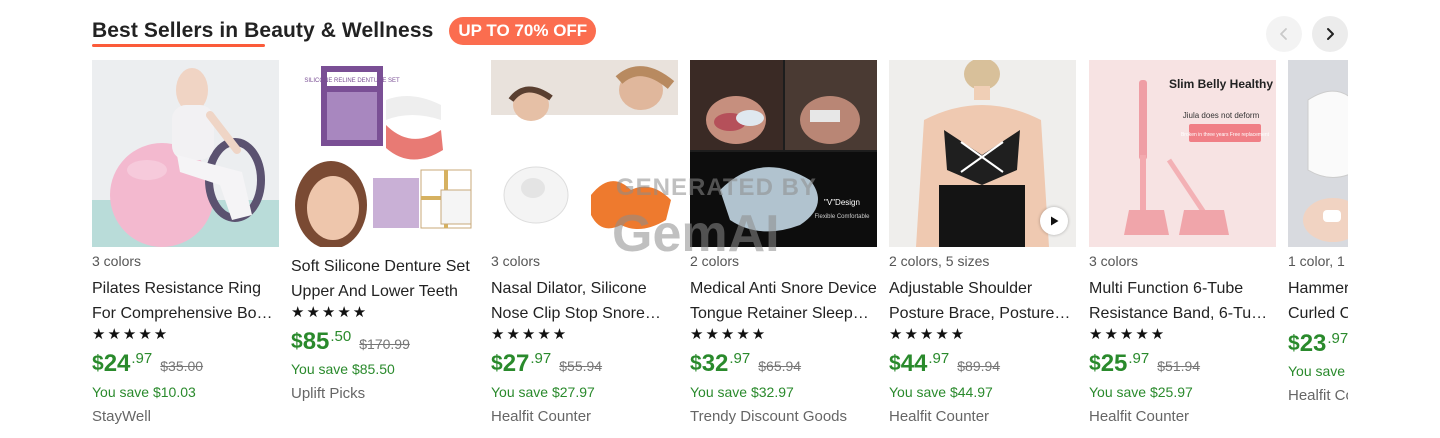  What do you see at coordinates (914, 363) in the screenshot?
I see `price-integer: 44` at bounding box center [914, 363].